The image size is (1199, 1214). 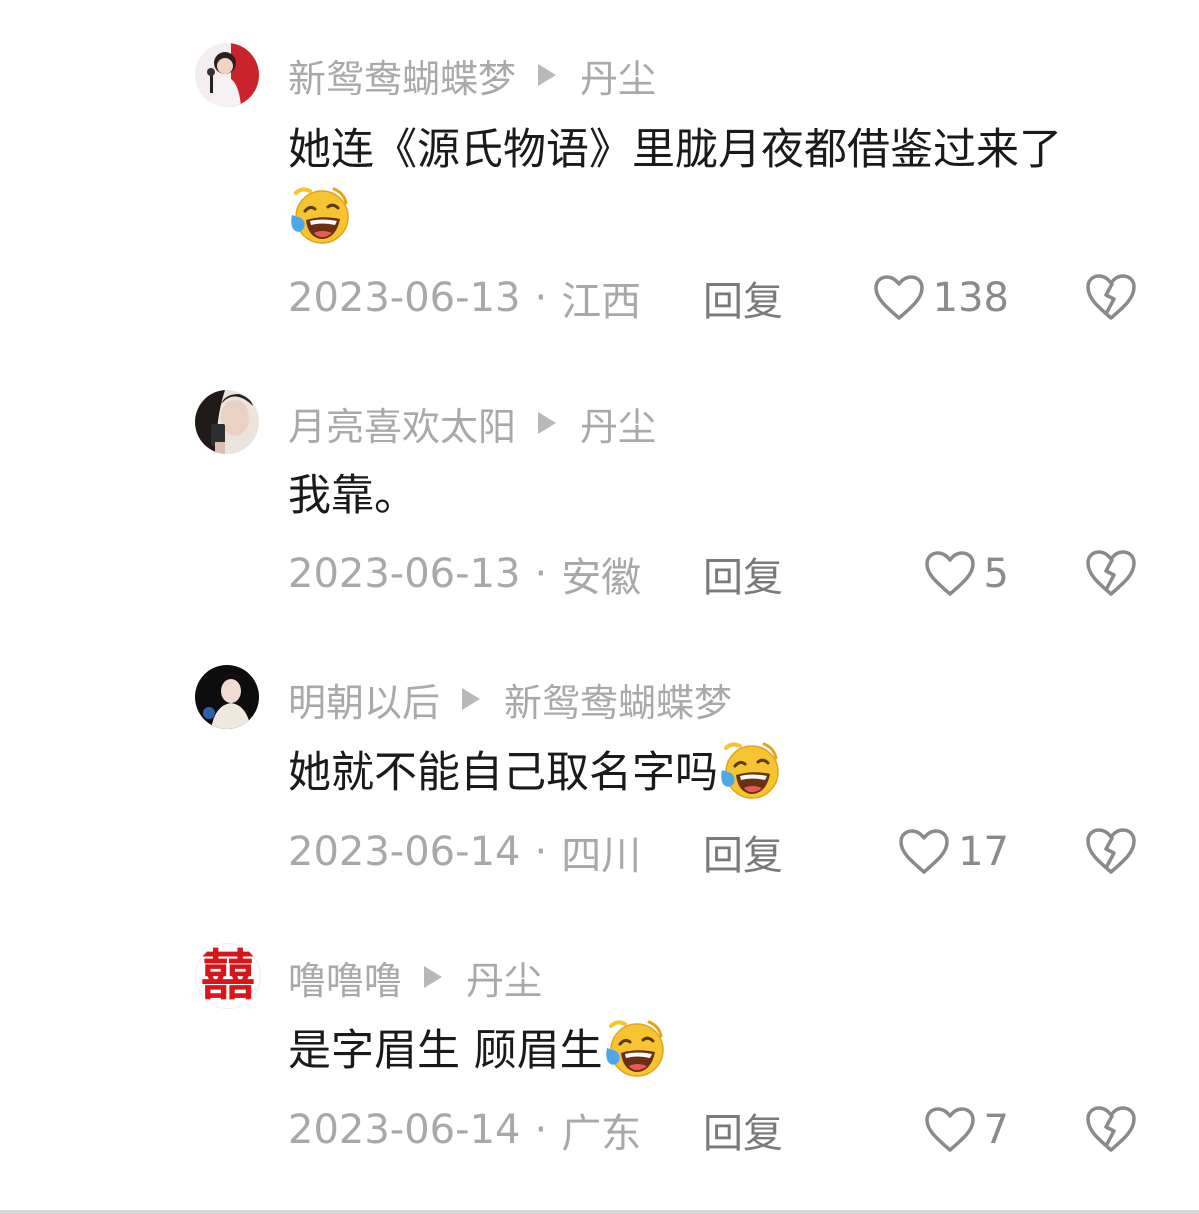 What do you see at coordinates (618, 699) in the screenshot?
I see `reply-to-name: 新鸳鸯蝴蝶梦` at bounding box center [618, 699].